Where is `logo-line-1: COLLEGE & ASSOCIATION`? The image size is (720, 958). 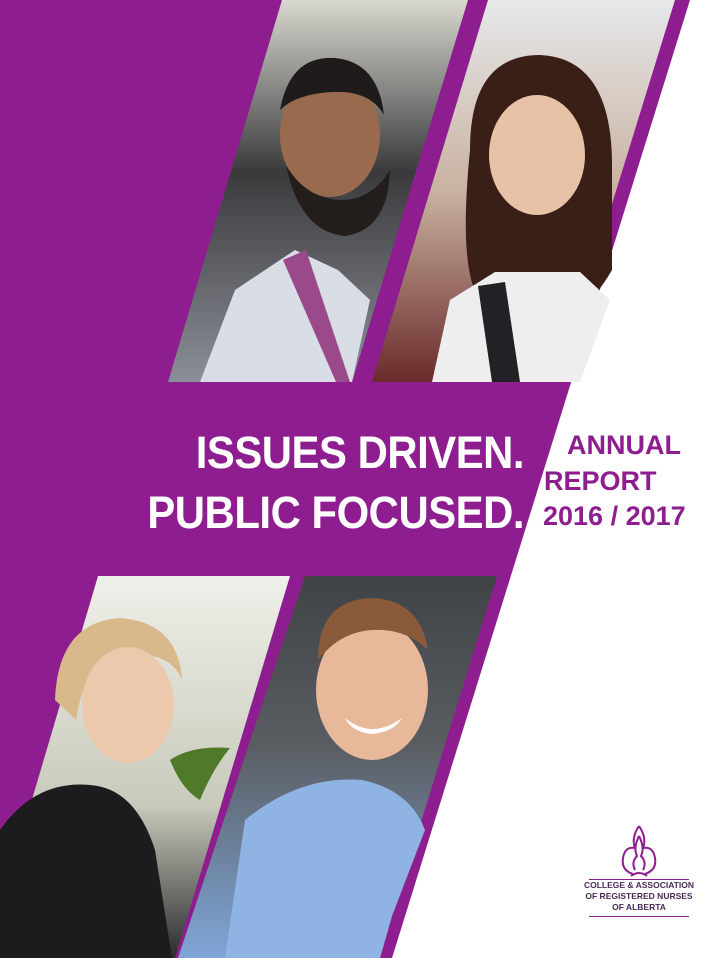 logo-line-1: COLLEGE & ASSOCIATION is located at coordinates (639, 885).